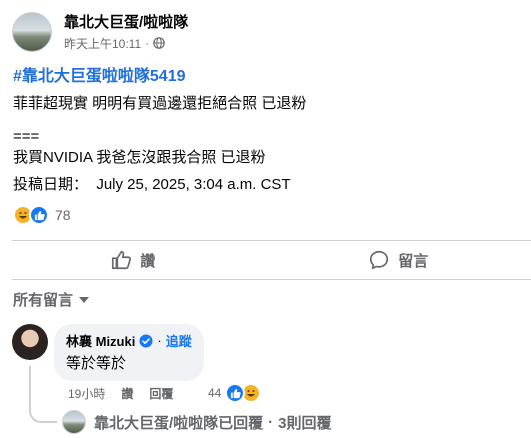 This screenshot has height=438, width=531. What do you see at coordinates (129, 352) in the screenshot?
I see `comment-bubble: 林襄 Mizuki · 追蹤 等於等於` at bounding box center [129, 352].